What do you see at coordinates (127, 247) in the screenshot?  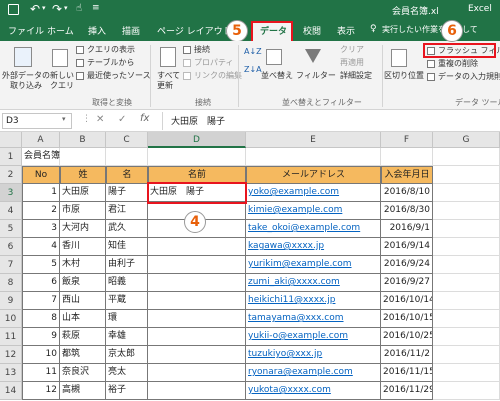 I see `cell-given-name: 知佳` at bounding box center [127, 247].